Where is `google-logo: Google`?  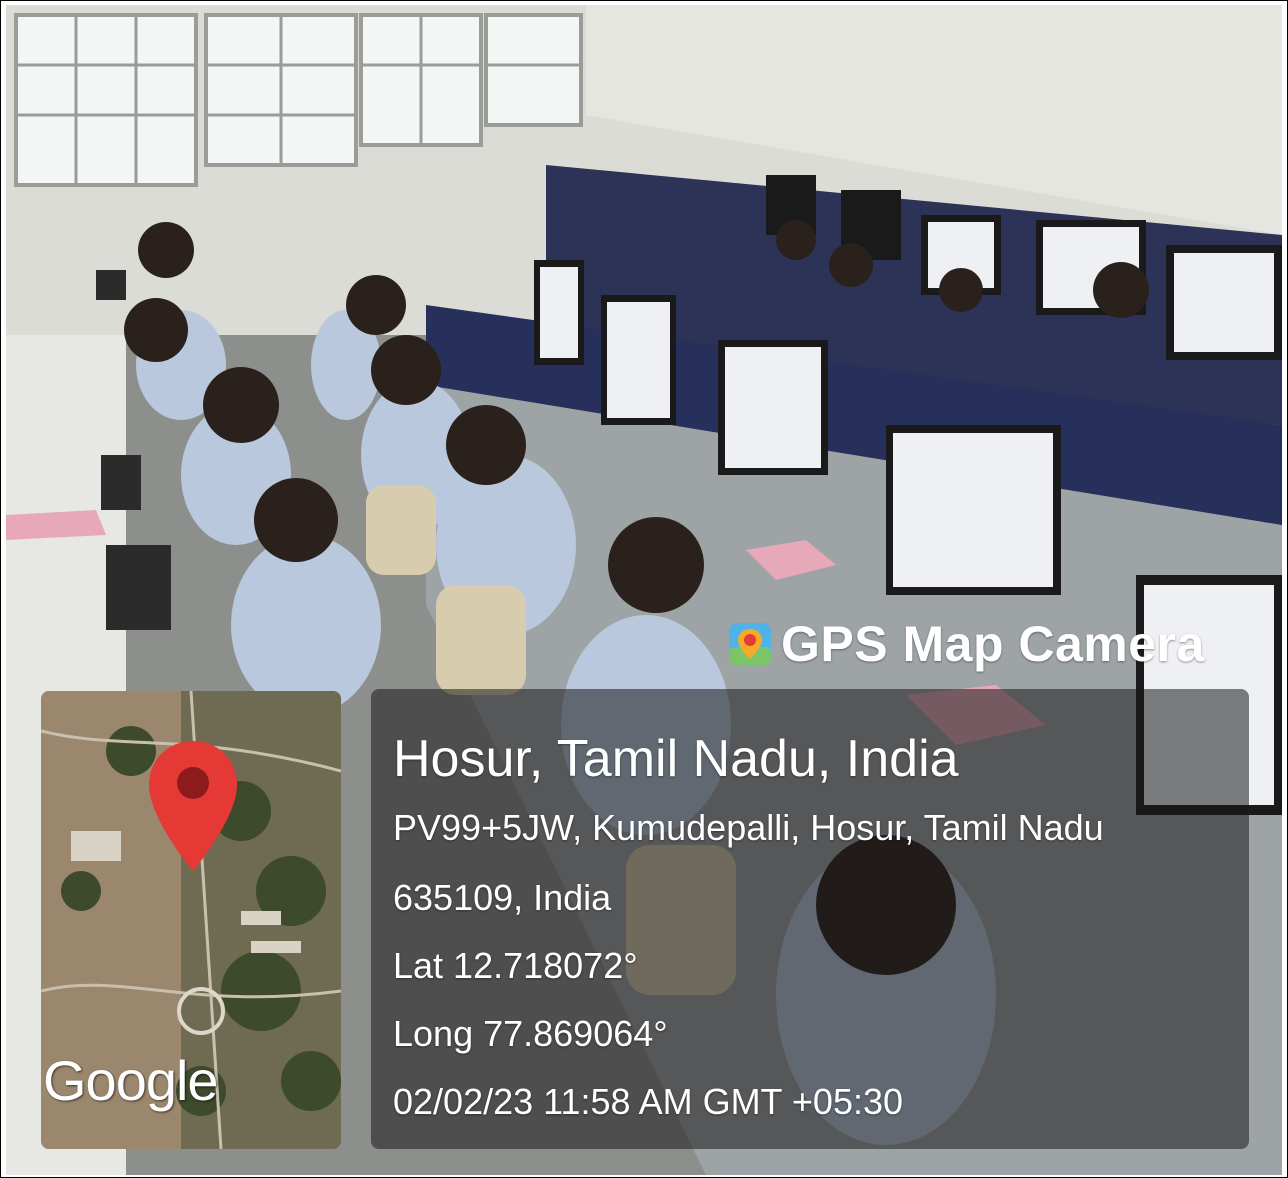
google-logo: Google is located at coordinates (131, 1080).